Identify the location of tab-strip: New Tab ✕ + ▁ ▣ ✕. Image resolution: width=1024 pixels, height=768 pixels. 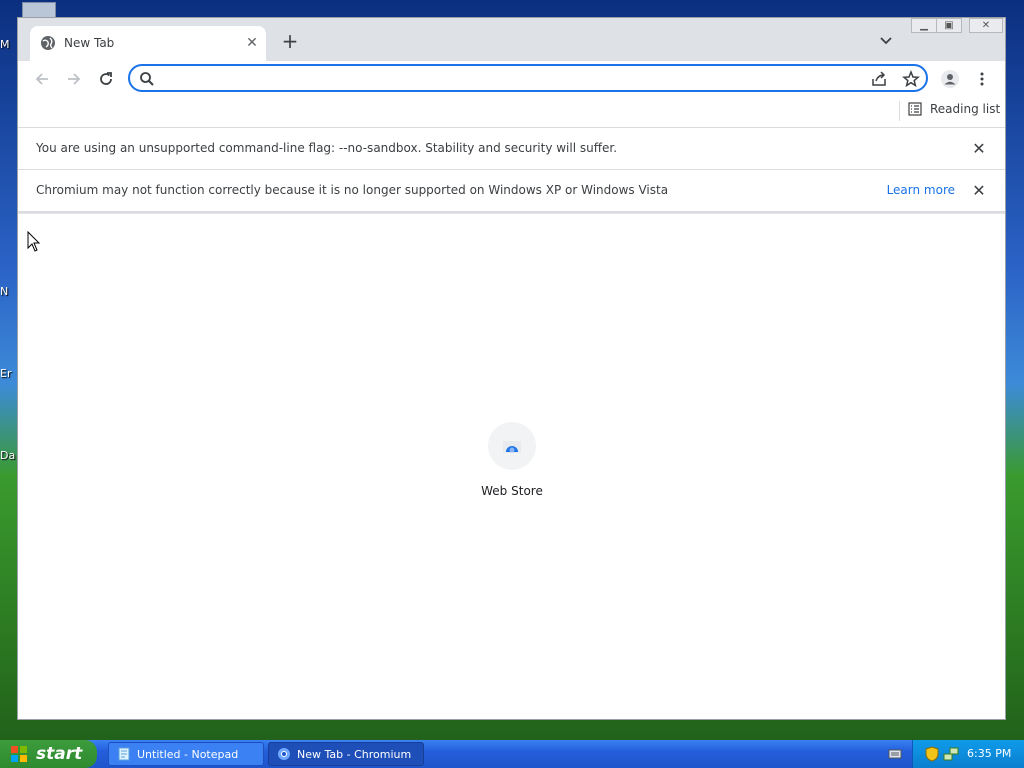
(511, 39).